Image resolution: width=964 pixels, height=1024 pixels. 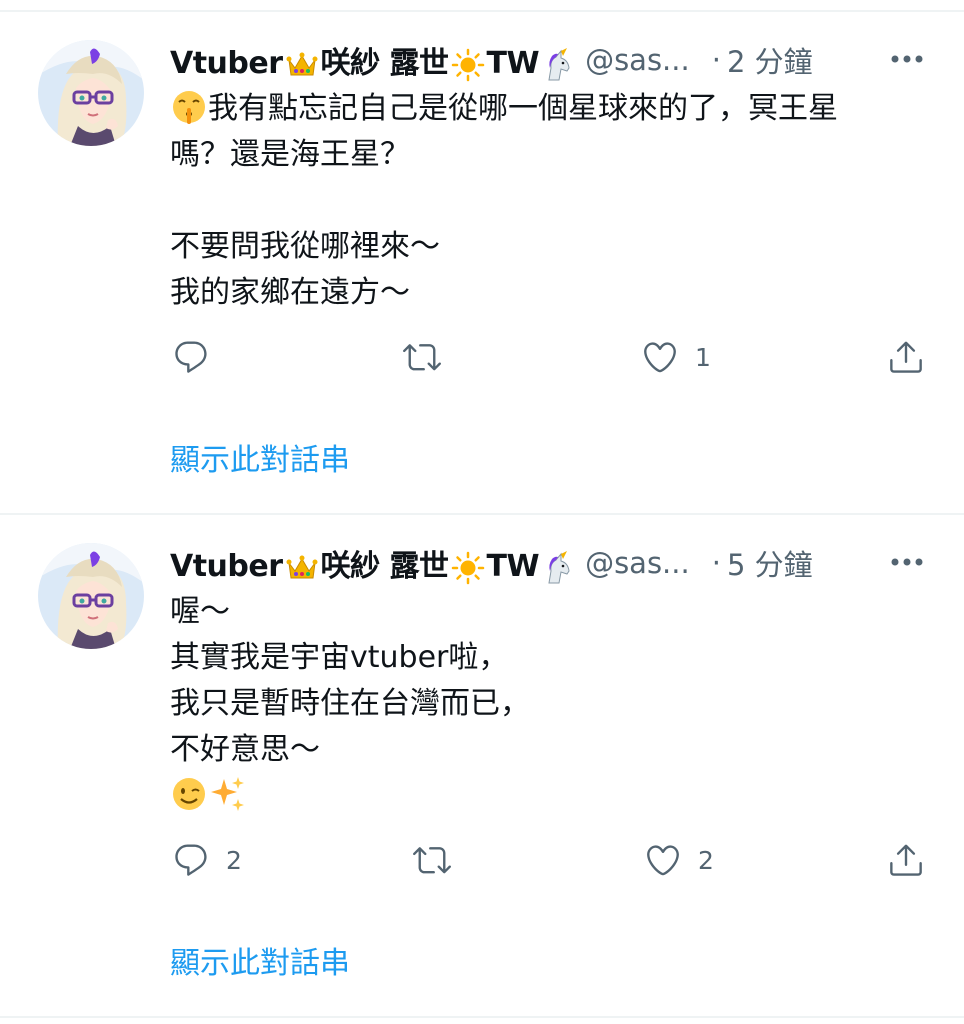 What do you see at coordinates (550, 860) in the screenshot?
I see `action-bar: 2 2` at bounding box center [550, 860].